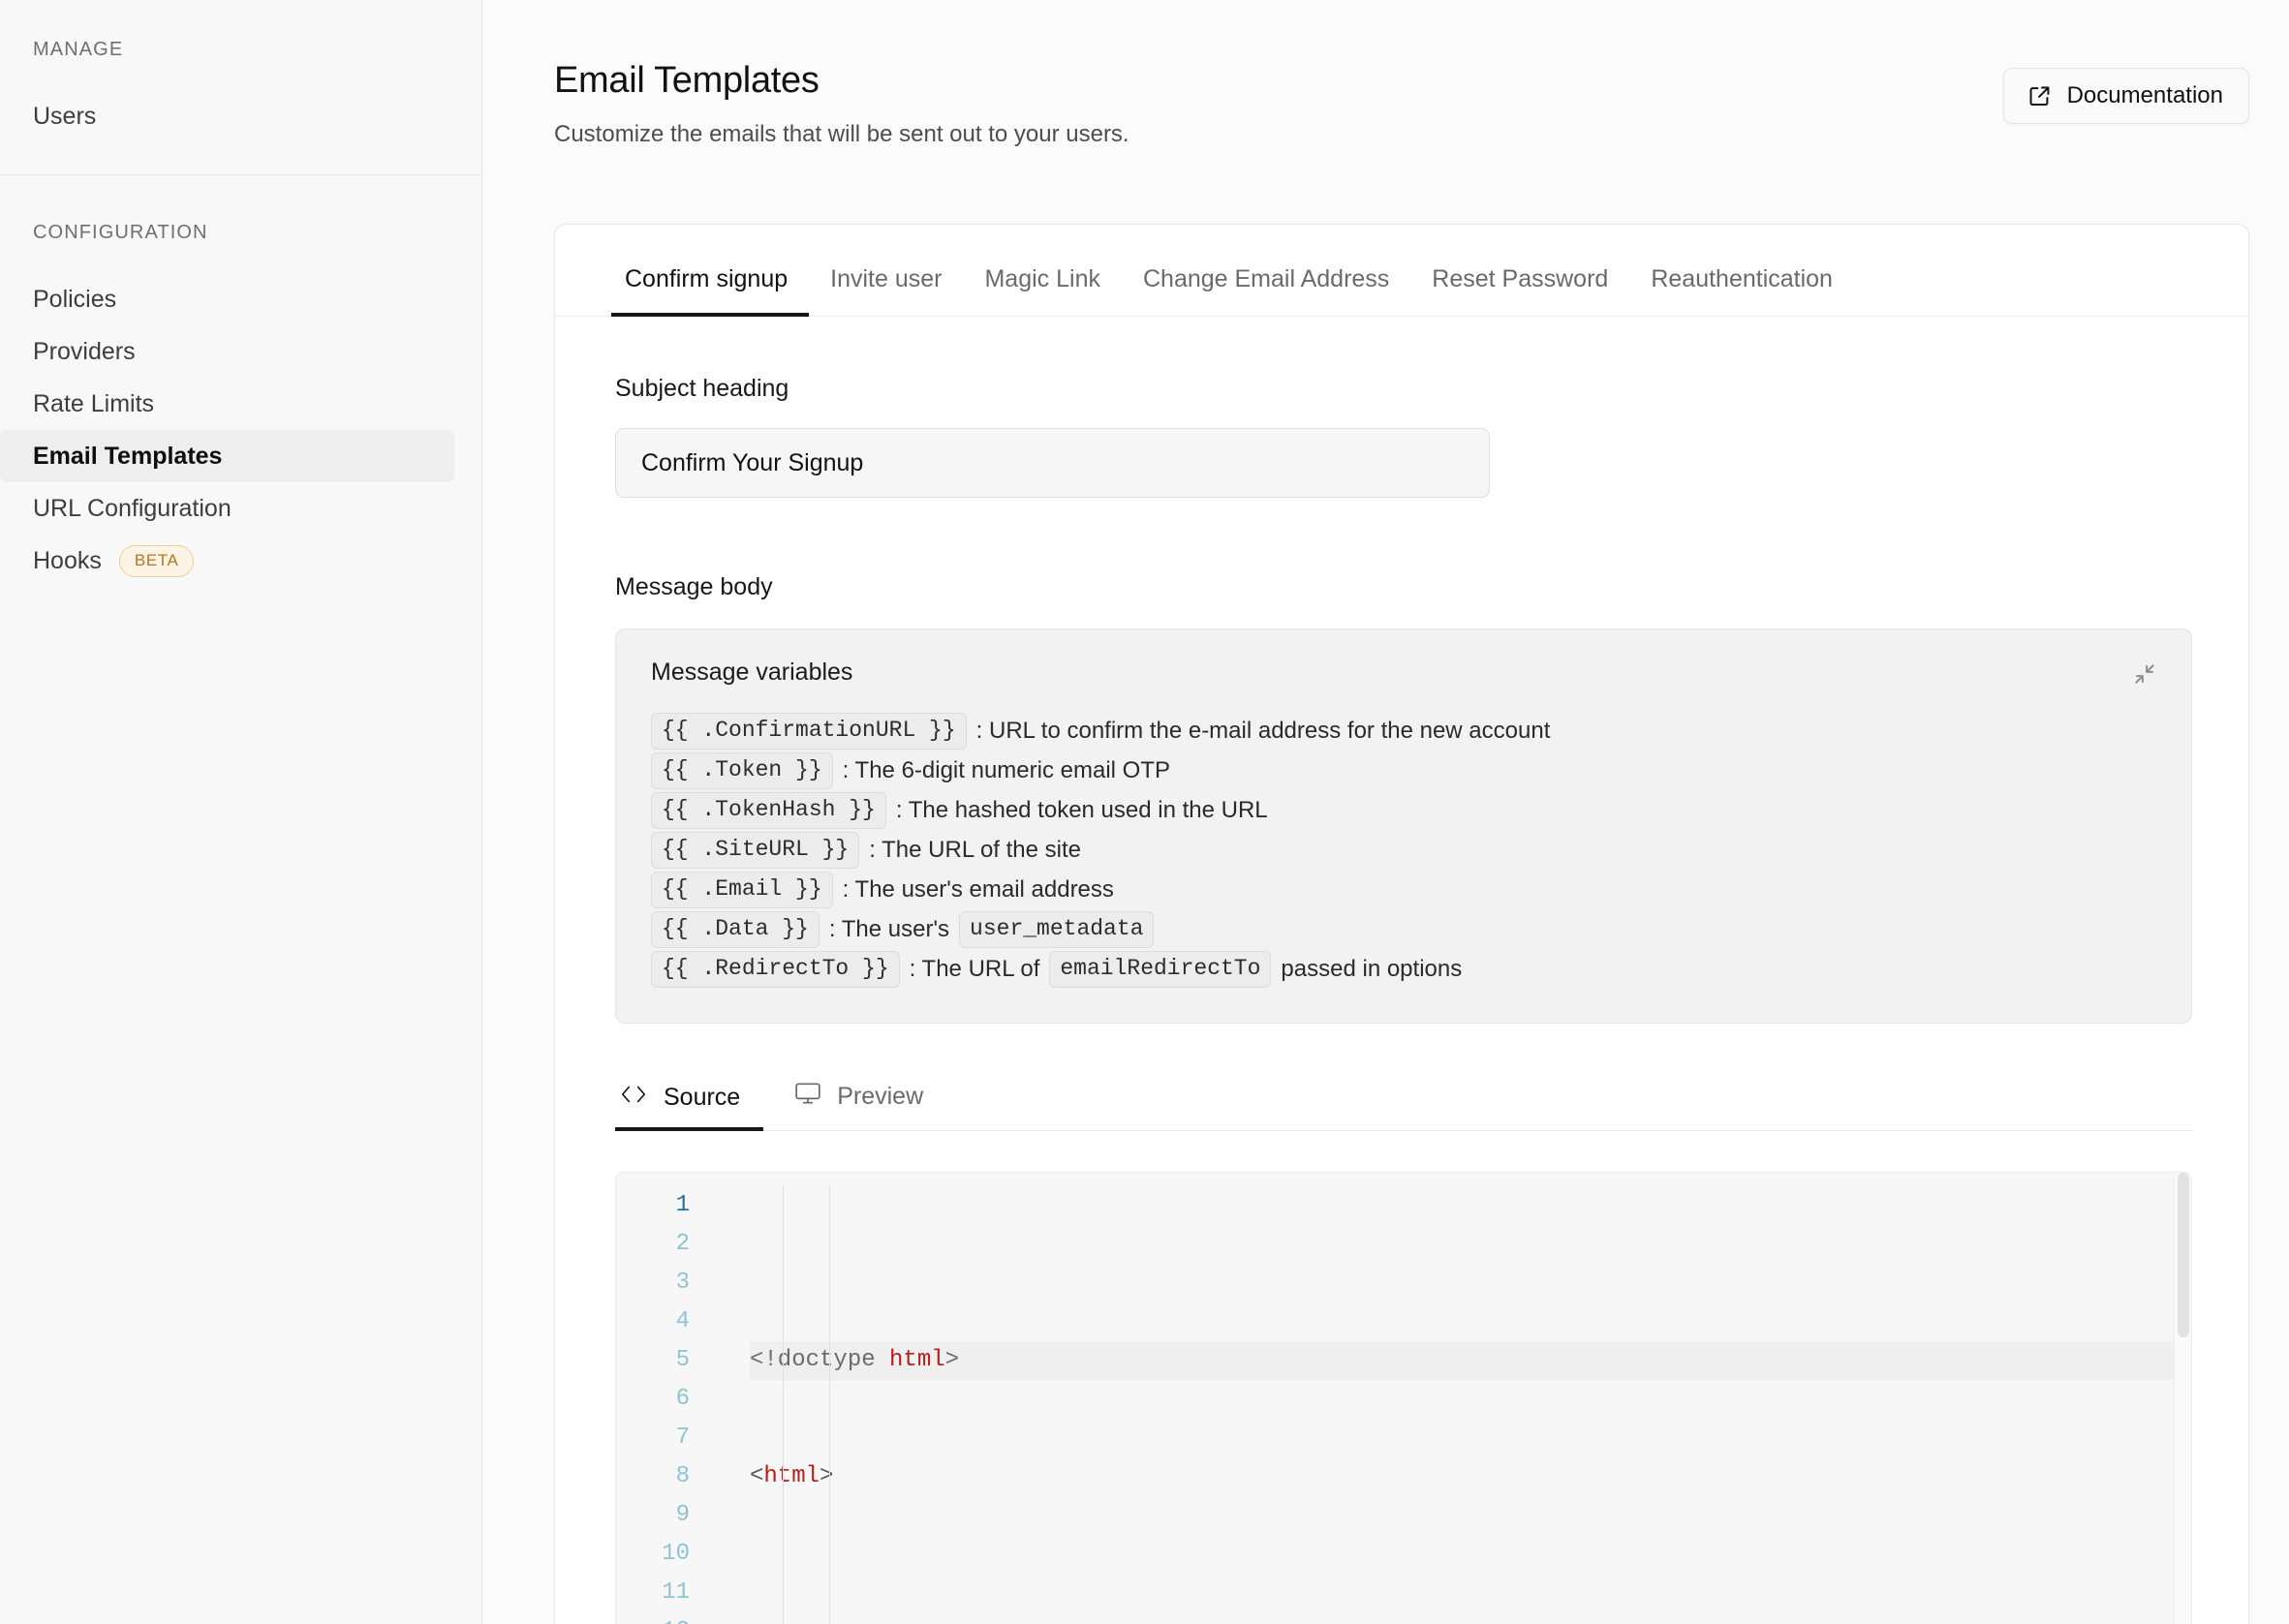 The image size is (2289, 1624). Describe the element at coordinates (687, 80) in the screenshot. I see `page-title: Email Templates` at that location.